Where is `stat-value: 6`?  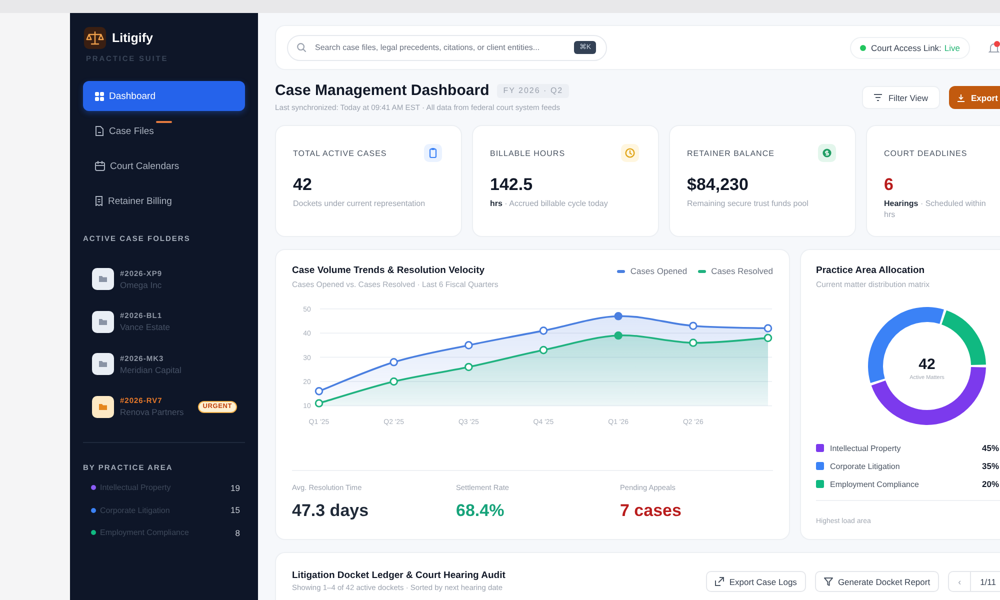 stat-value: 6 is located at coordinates (889, 185).